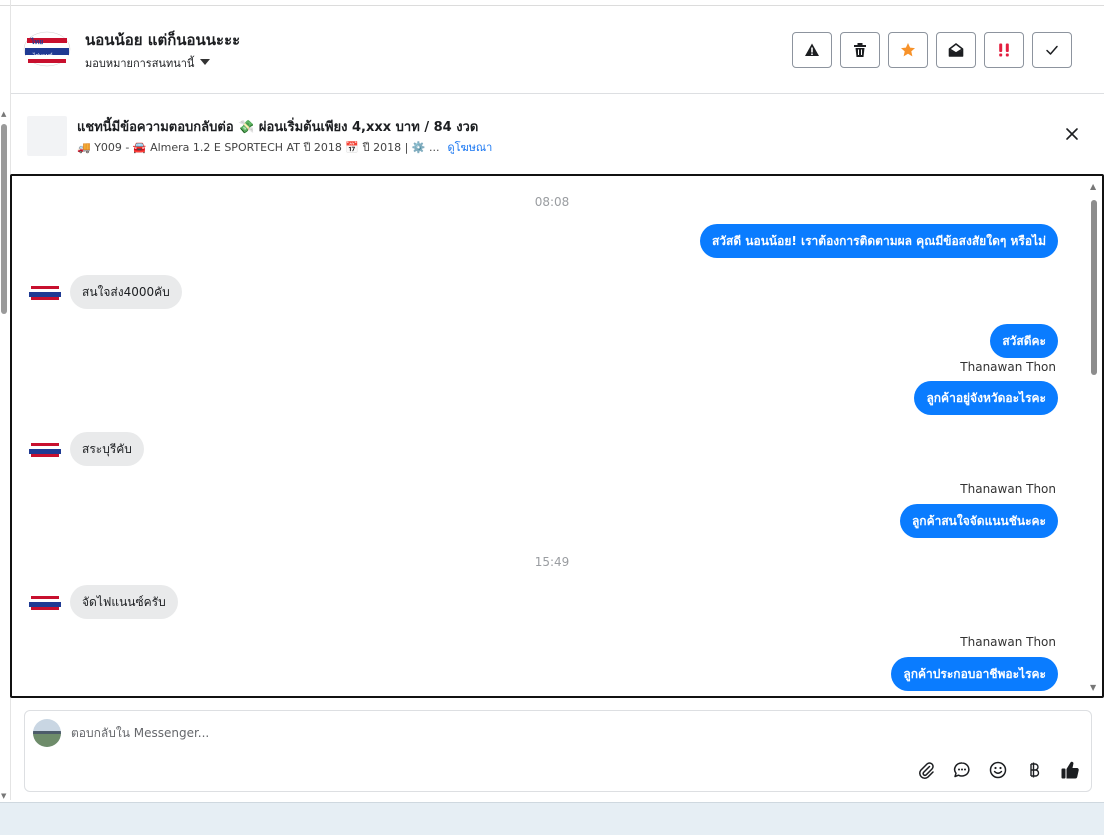 The height and width of the screenshot is (835, 1104). Describe the element at coordinates (124, 602) in the screenshot. I see `incoming-message: จัดไฟแนนซ์ครับ` at that location.